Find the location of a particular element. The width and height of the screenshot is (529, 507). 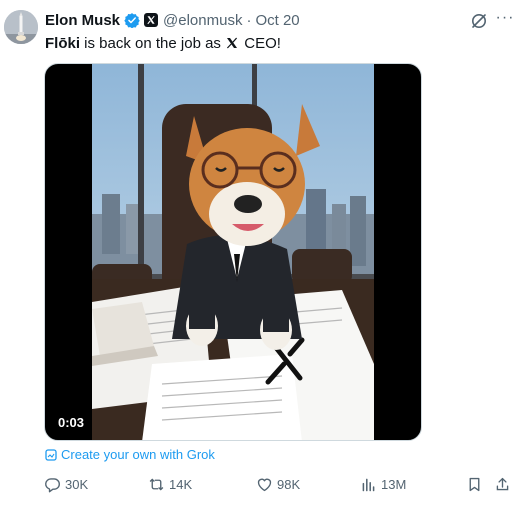

rocket-avatar-image is located at coordinates (21, 27).